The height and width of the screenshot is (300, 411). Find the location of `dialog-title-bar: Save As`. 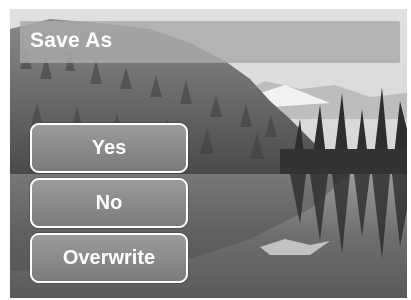

dialog-title-bar: Save As is located at coordinates (210, 42).